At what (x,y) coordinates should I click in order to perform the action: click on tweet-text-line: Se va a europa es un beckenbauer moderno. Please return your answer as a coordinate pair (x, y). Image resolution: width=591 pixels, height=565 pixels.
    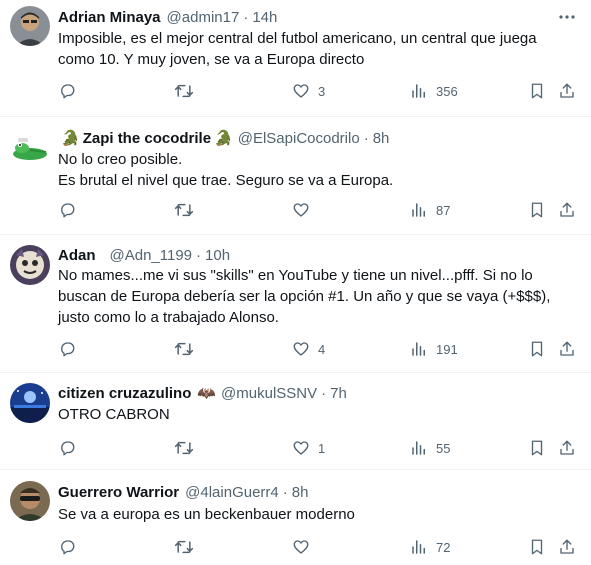
    Looking at the image, I should click on (206, 514).